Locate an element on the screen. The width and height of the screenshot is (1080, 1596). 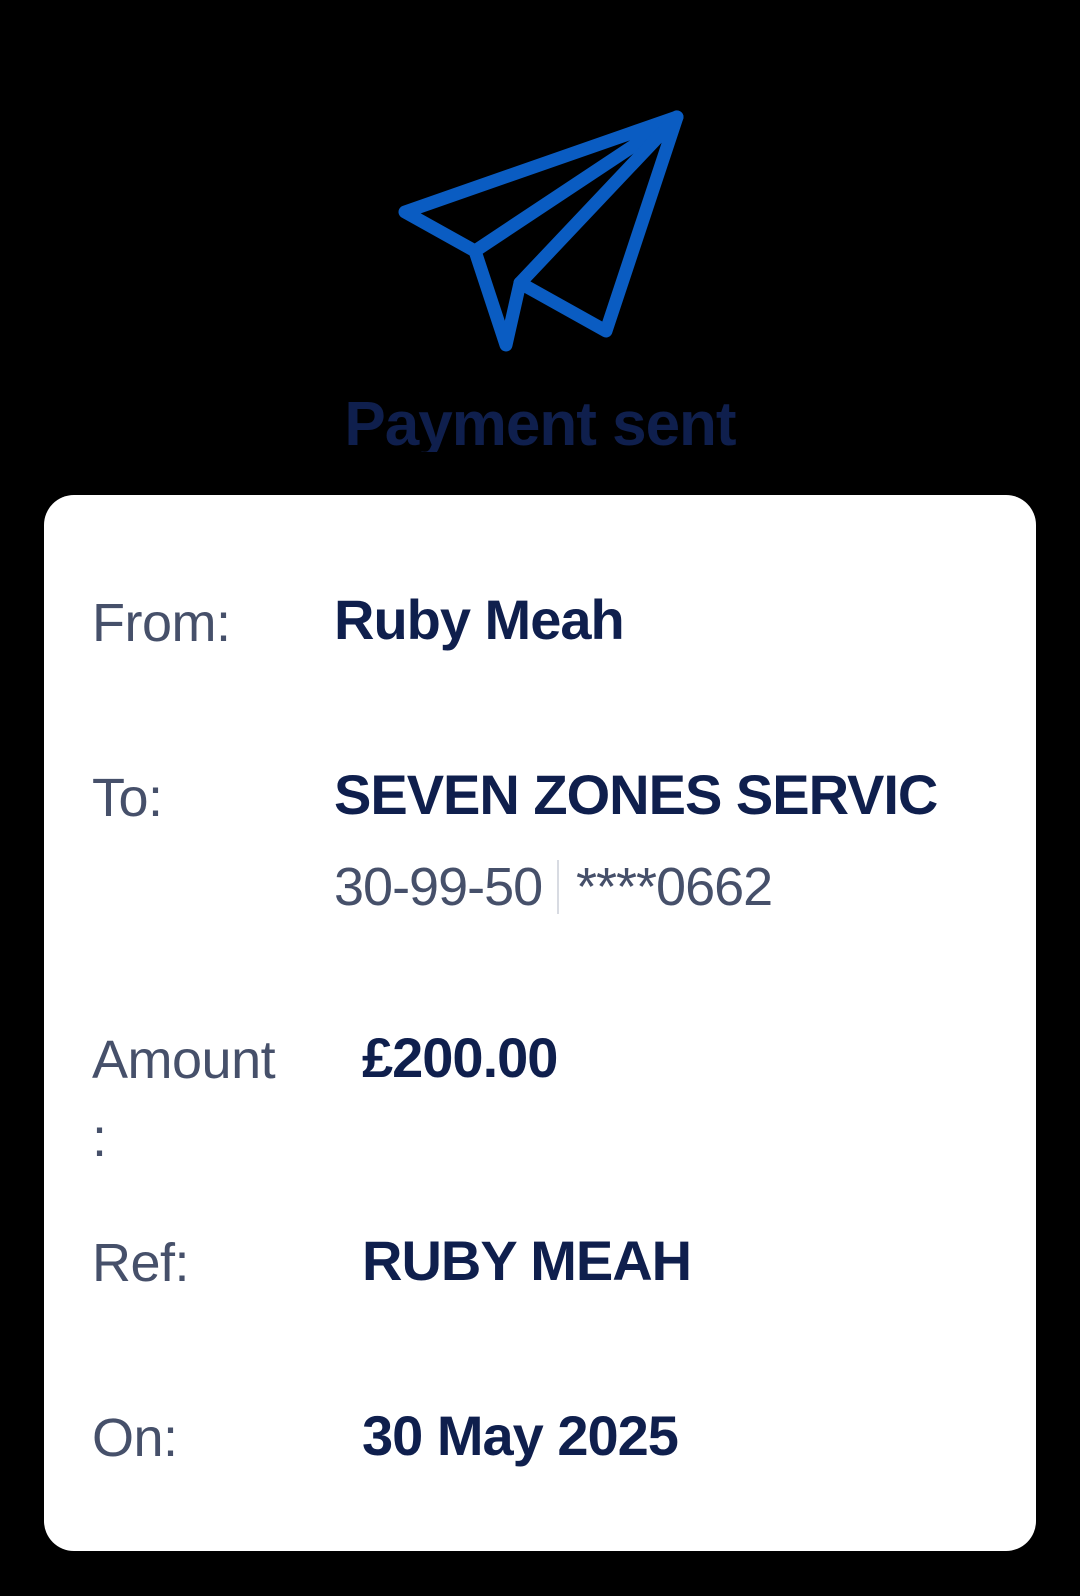
paper-plane-icon is located at coordinates (541, 231).